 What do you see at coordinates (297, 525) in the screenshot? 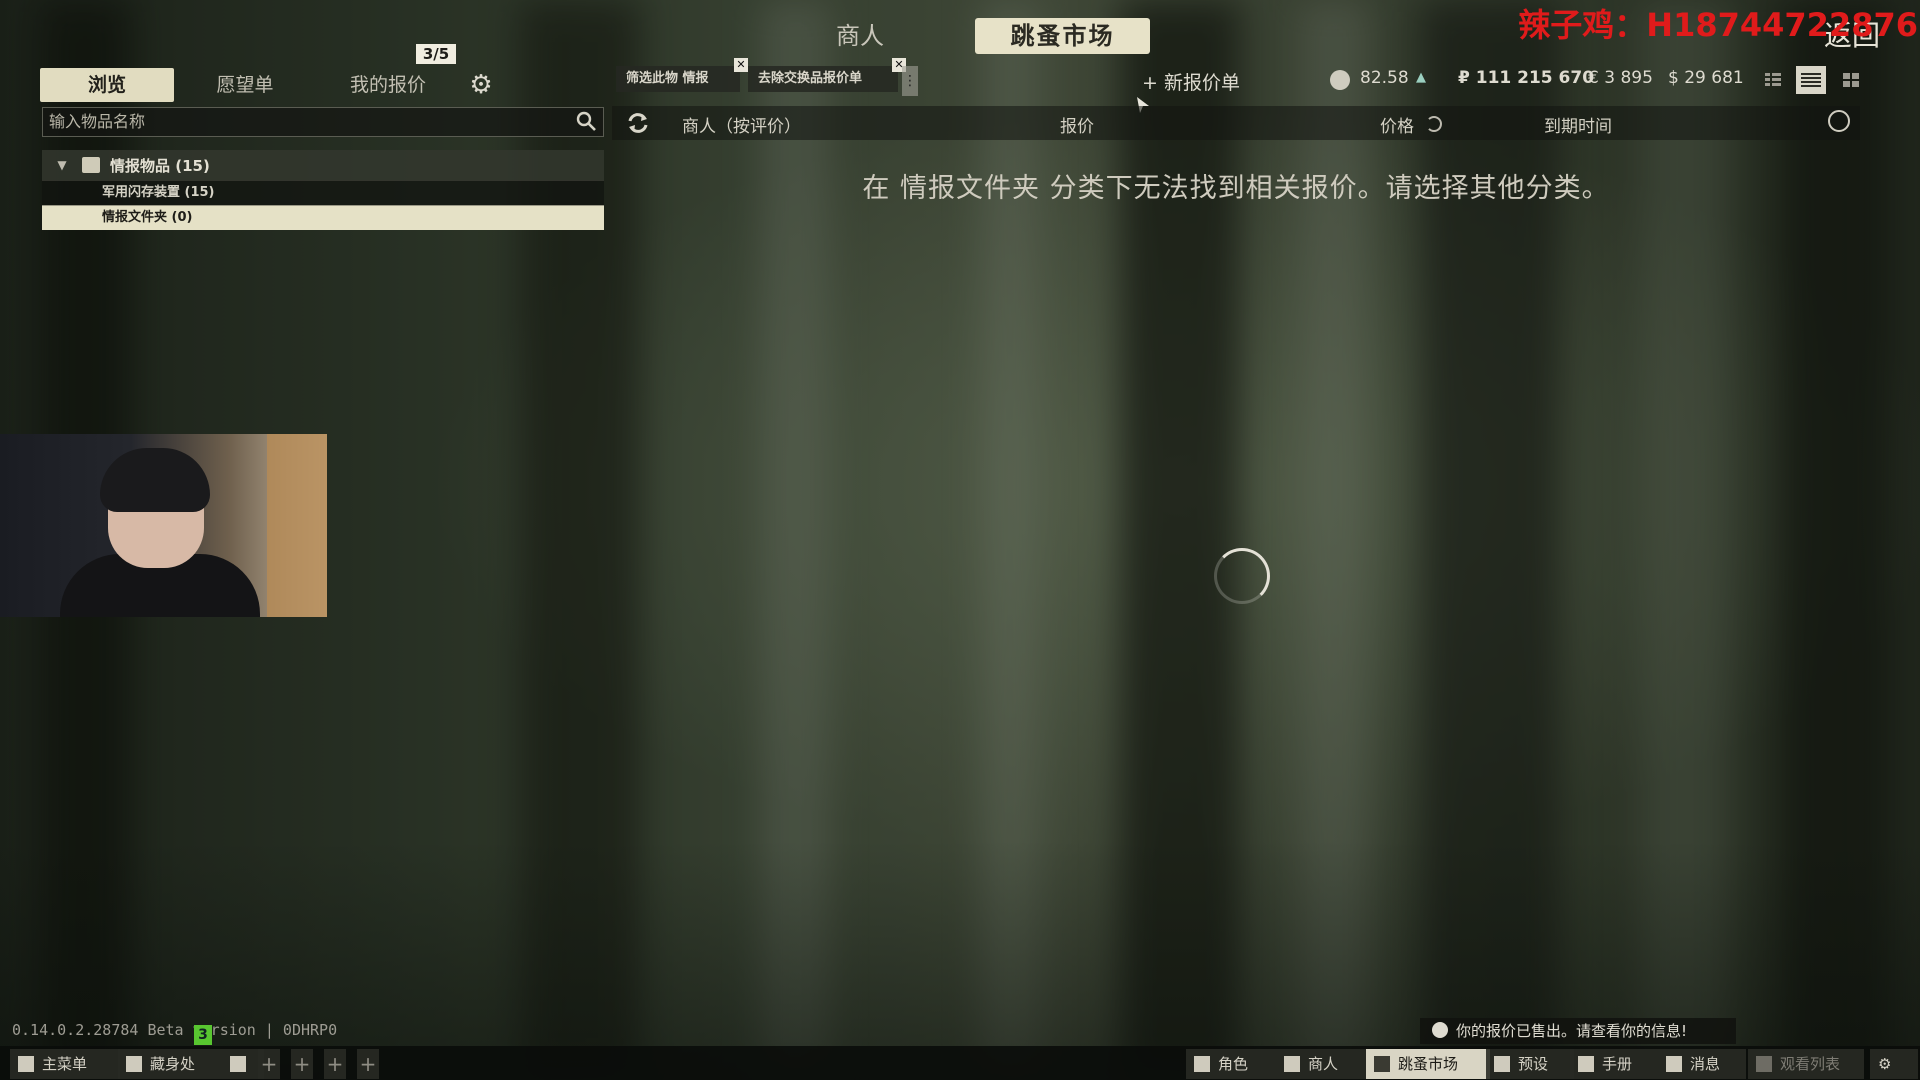
I see `webcam-shelf` at bounding box center [297, 525].